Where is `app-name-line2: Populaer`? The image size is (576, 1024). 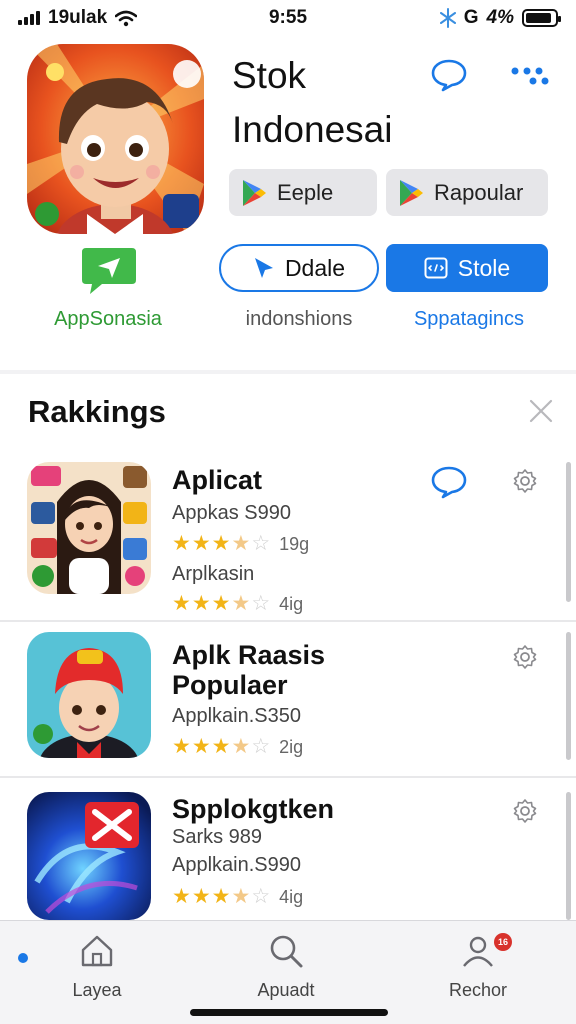
app-name-line2: Populaer is located at coordinates (230, 685).